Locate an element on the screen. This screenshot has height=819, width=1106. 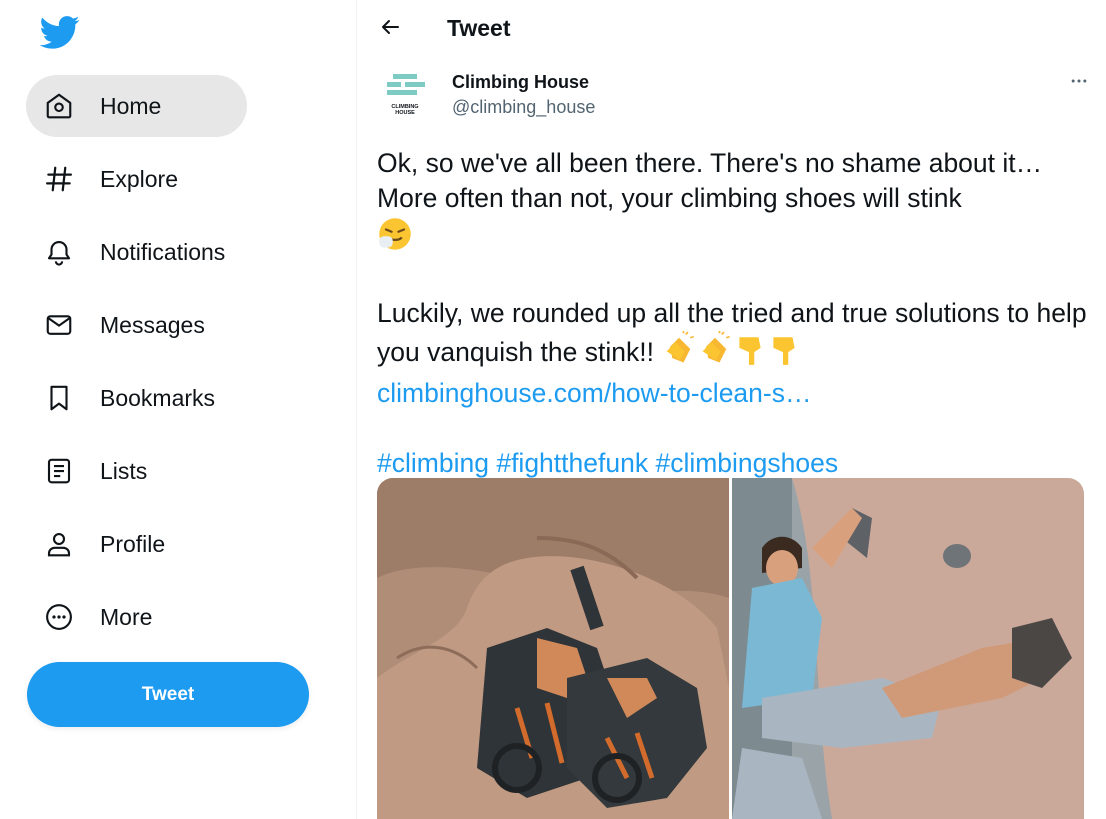
list-icon is located at coordinates (59, 471).